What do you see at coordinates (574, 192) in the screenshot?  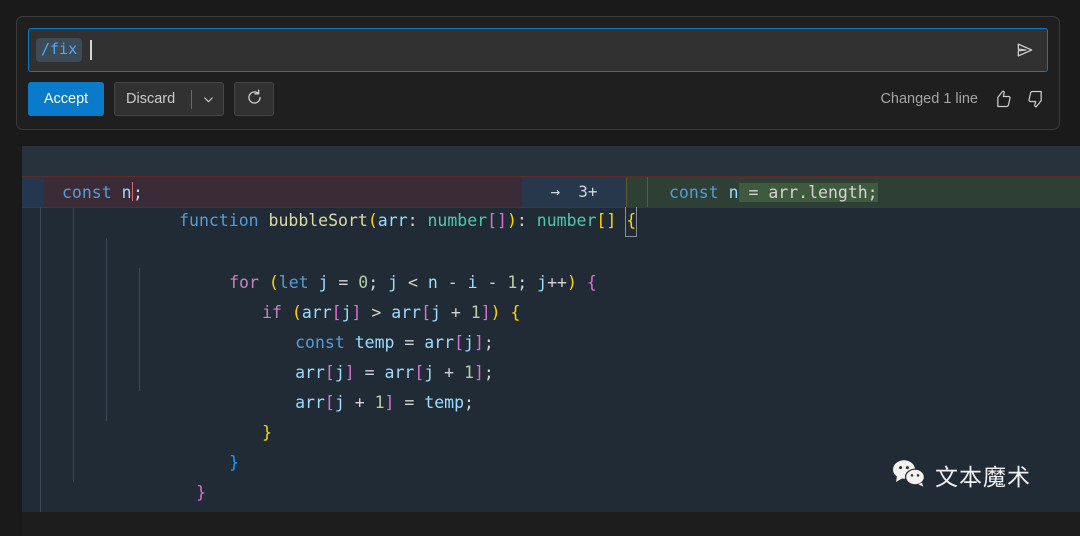 I see `diff-arrow-zone: → 3+` at bounding box center [574, 192].